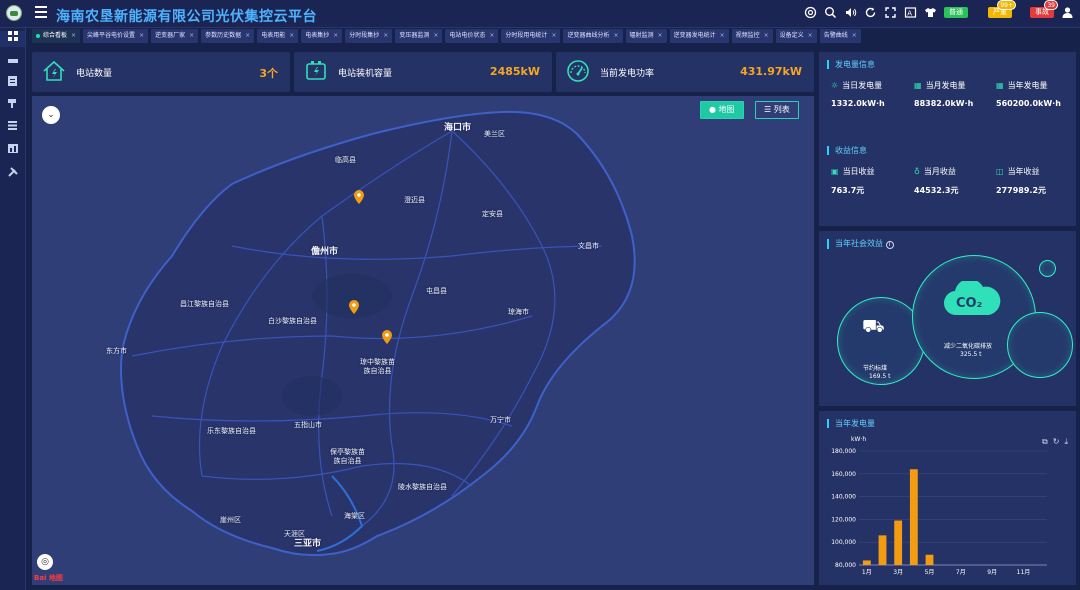  Describe the element at coordinates (843, 474) in the screenshot. I see `y-tick-label: 160,000` at that location.